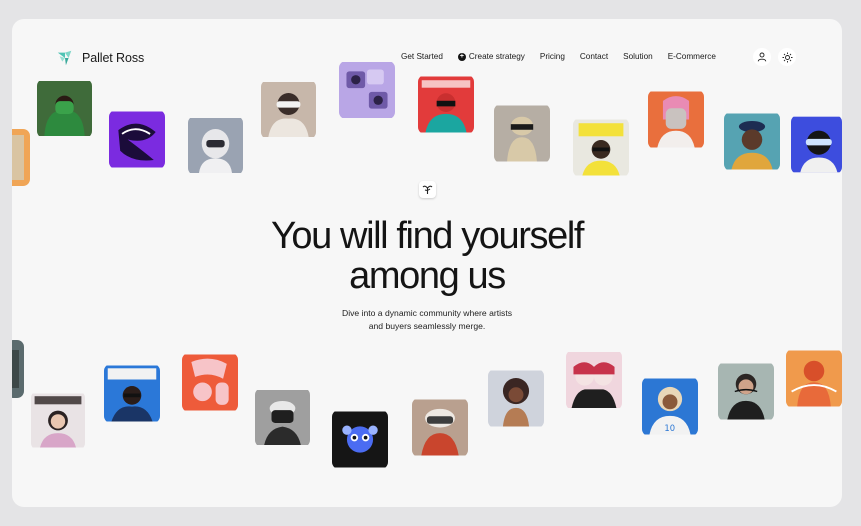 Image resolution: width=861 pixels, height=526 pixels. I want to click on artwork-robot-girl, so click(676, 119).